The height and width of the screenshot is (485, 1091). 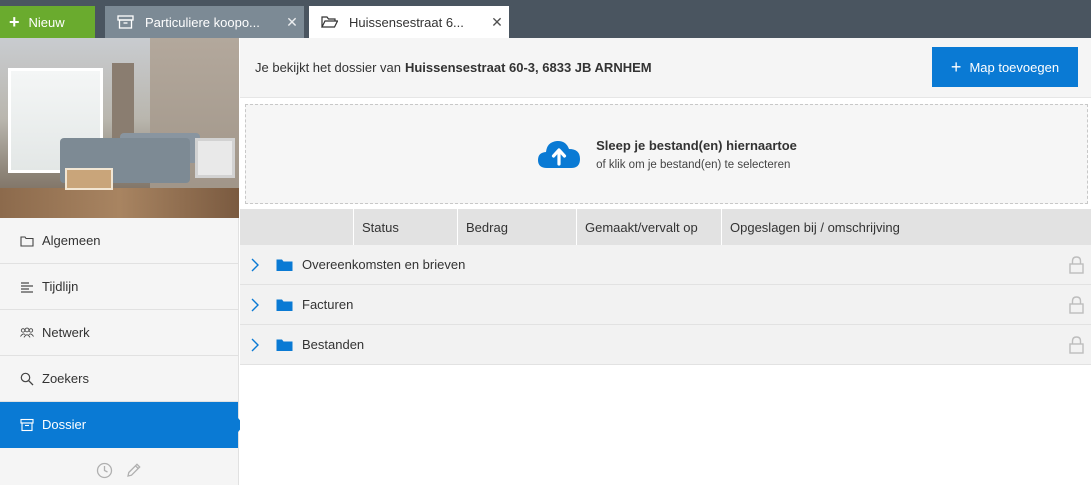 I want to click on column-header-blank, so click(x=296, y=227).